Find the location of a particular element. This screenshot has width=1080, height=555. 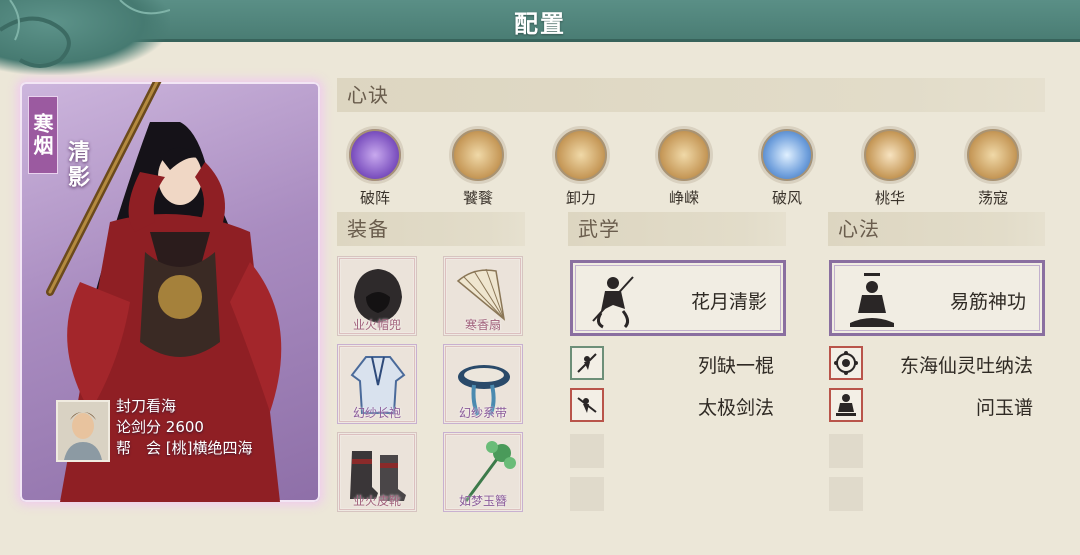

character-name: 清影 is located at coordinates (76, 165).